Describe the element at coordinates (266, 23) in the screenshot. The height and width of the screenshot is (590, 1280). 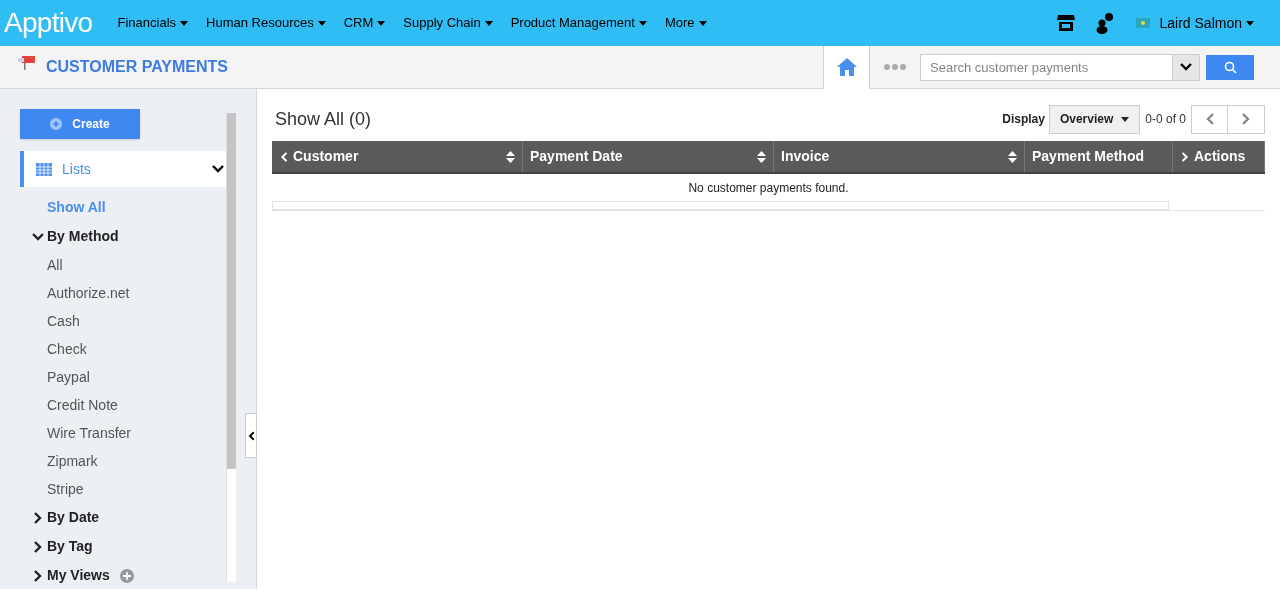
I see `menu-item: Human Resources` at that location.